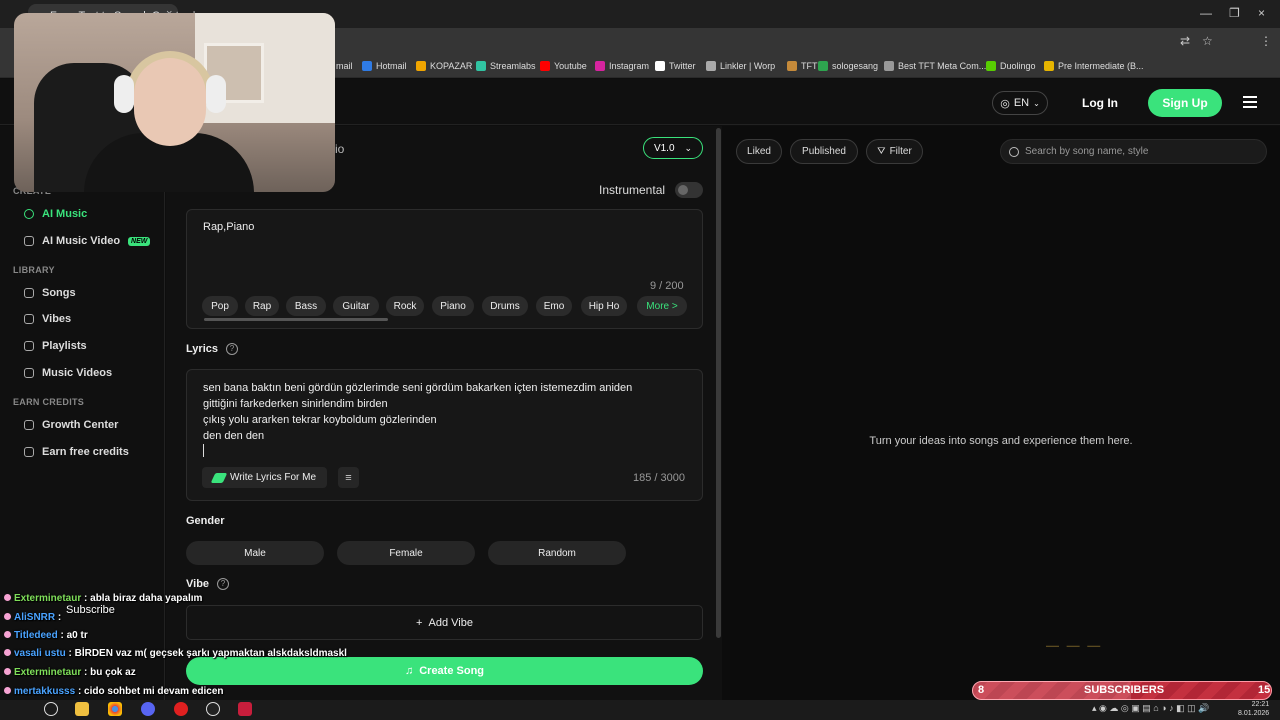 This screenshot has width=1280, height=720. I want to click on lyrics-section: Lyrics?, so click(212, 349).